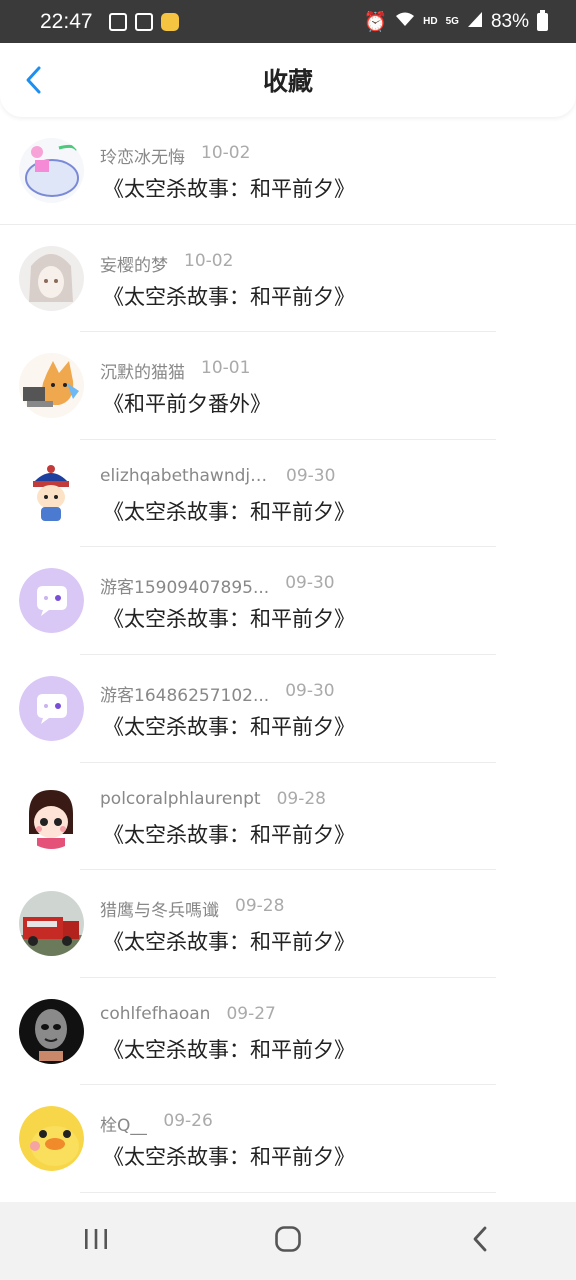 Image resolution: width=576 pixels, height=1280 pixels. What do you see at coordinates (159, 911) in the screenshot?
I see `username: 猎鹰与冬兵嗎谶` at bounding box center [159, 911].